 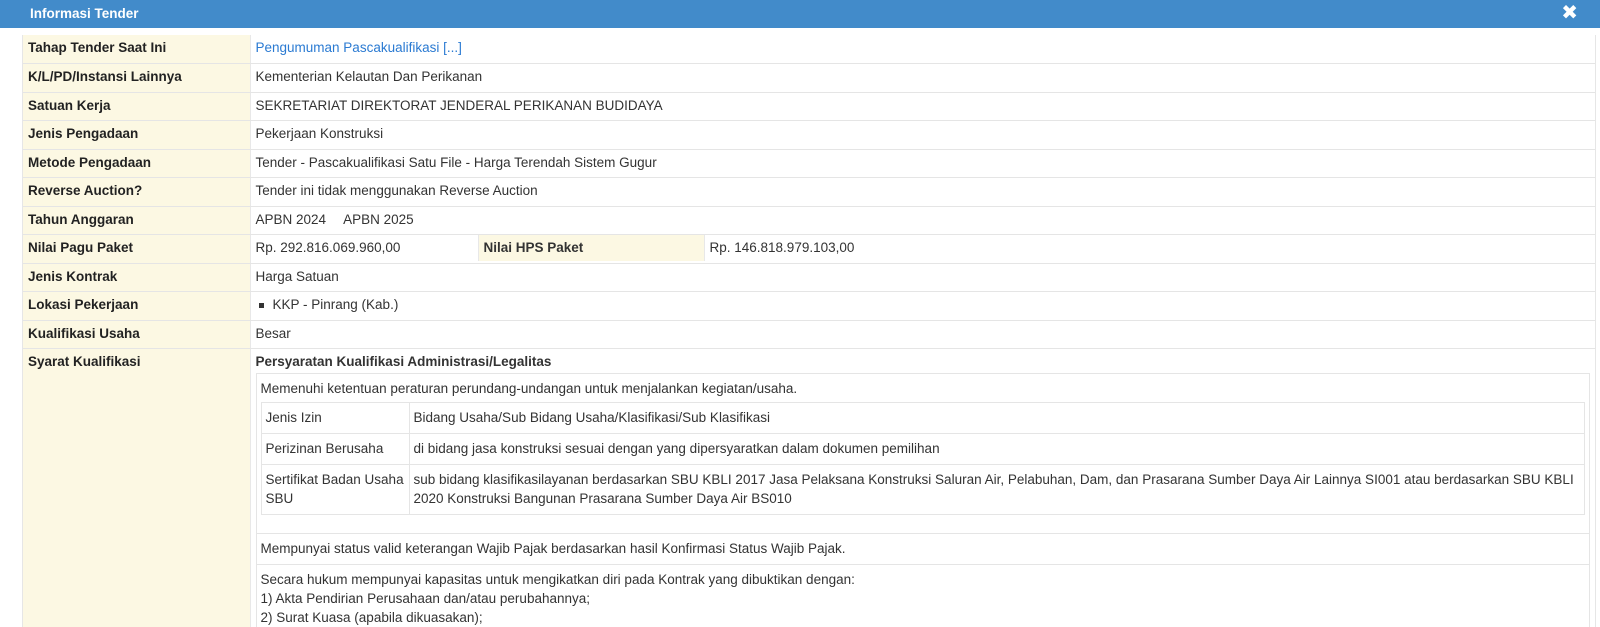 I want to click on izin-key: Perizinan Berusaha, so click(x=335, y=449).